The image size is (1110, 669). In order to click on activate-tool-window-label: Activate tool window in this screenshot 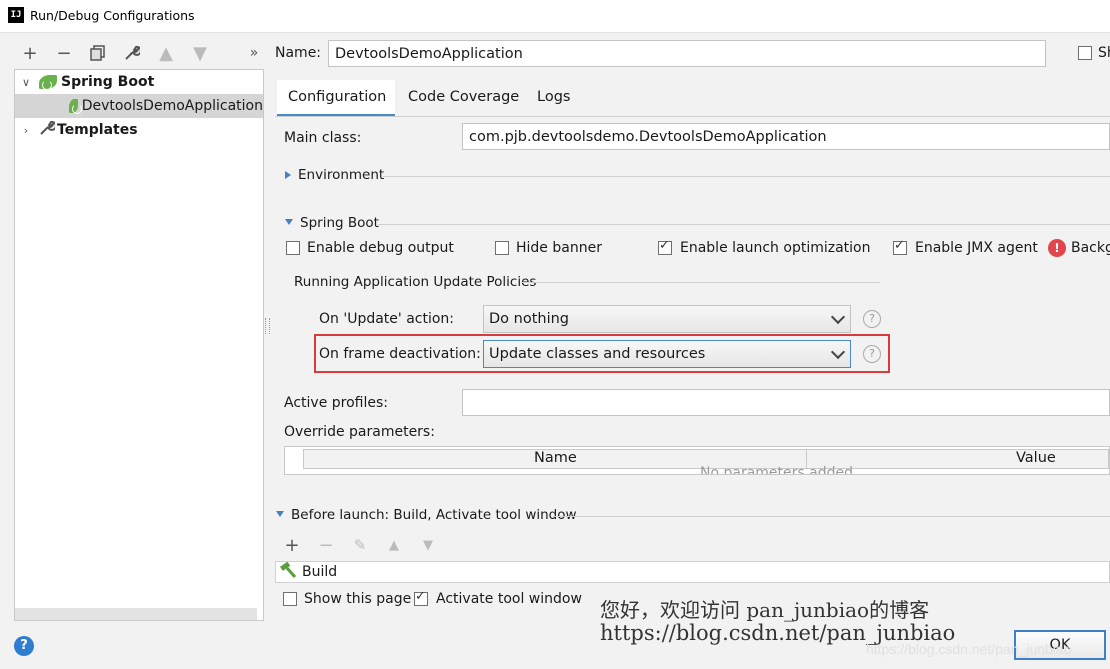, I will do `click(509, 599)`.